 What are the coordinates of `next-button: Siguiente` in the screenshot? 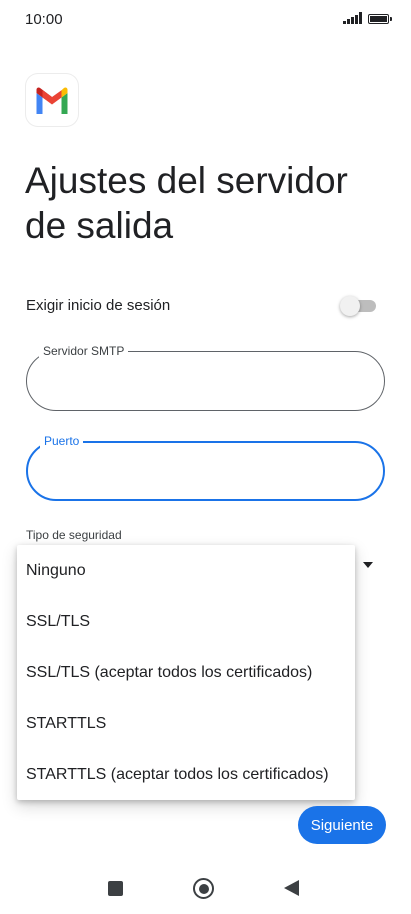 It's located at (342, 825).